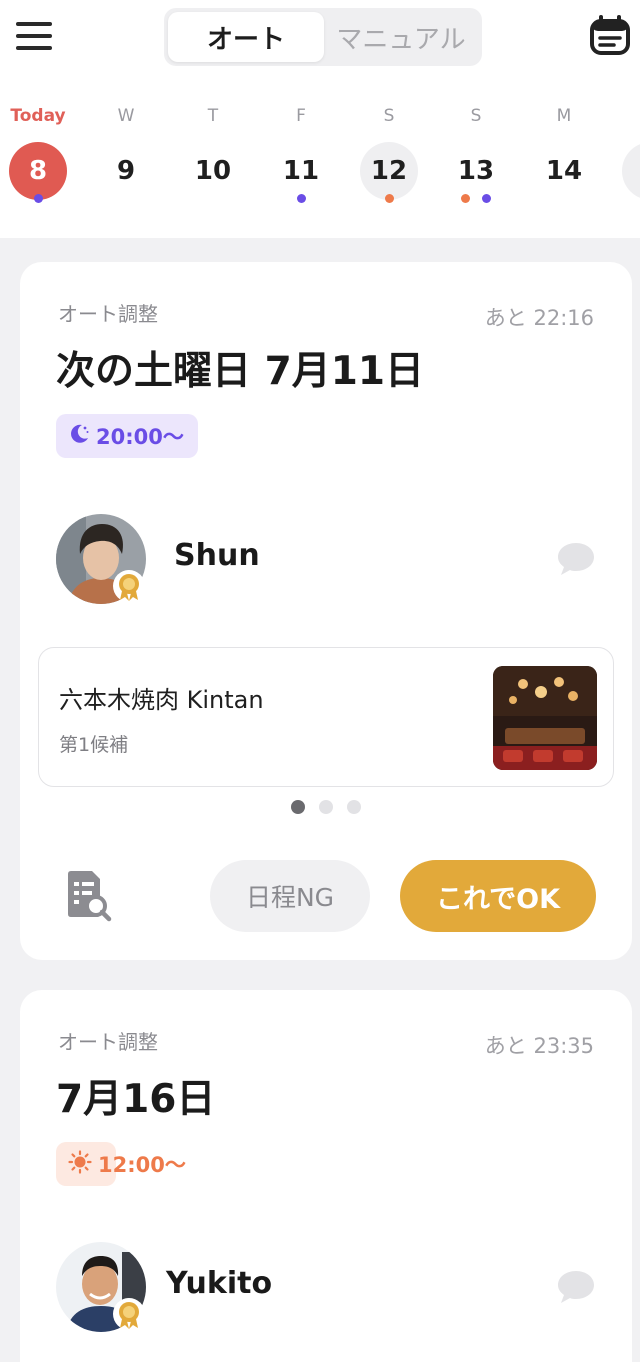 This screenshot has height=1362, width=640. I want to click on day-number: 11, so click(301, 171).